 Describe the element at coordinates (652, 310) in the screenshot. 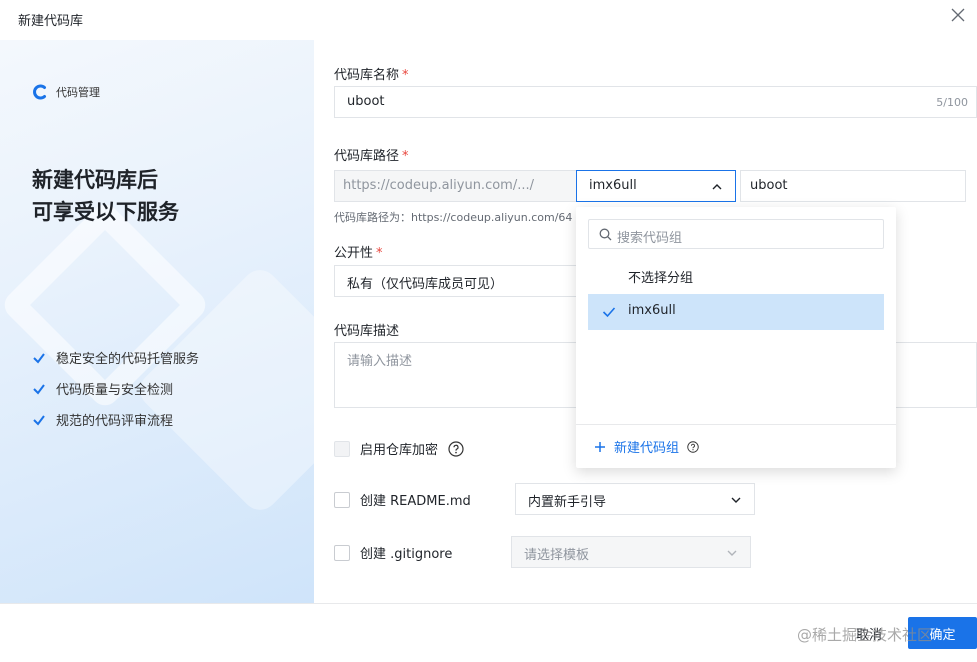

I see `option-label: imx6ull` at that location.